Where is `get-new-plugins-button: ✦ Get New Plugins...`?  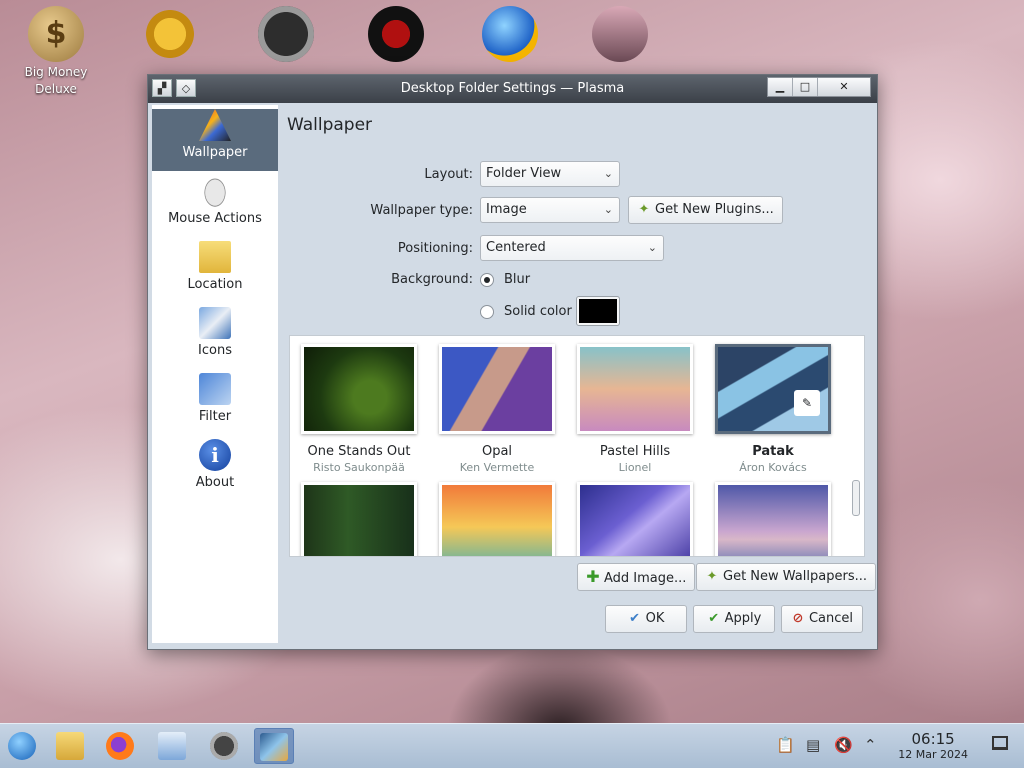 get-new-plugins-button: ✦ Get New Plugins... is located at coordinates (705, 210).